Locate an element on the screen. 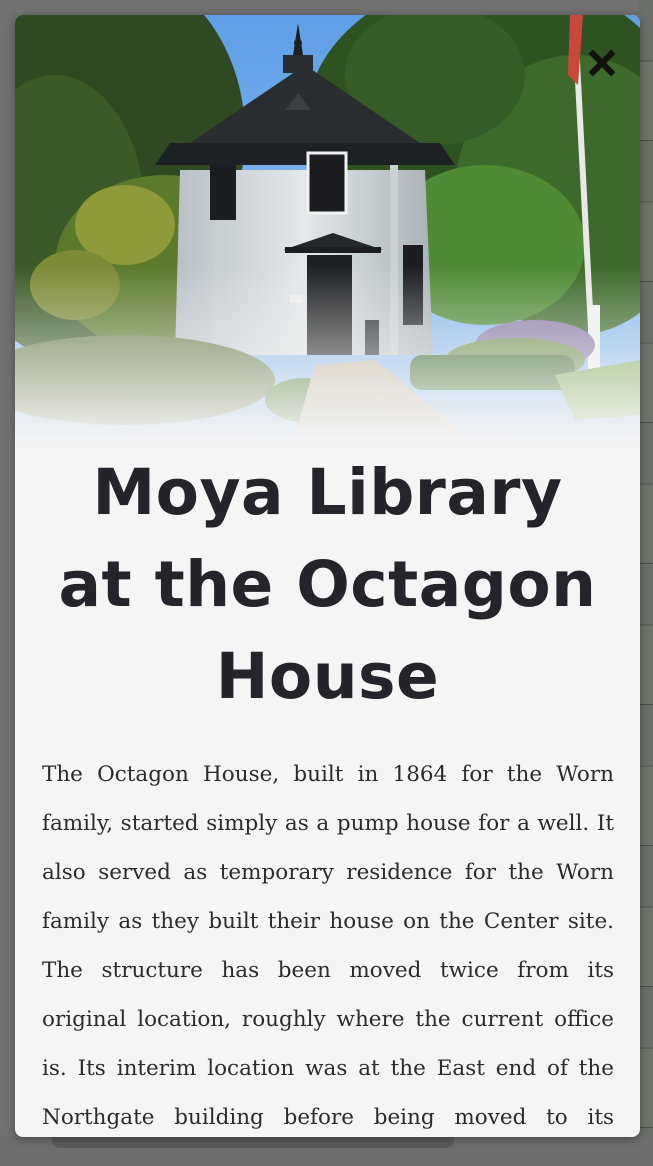  close-button is located at coordinates (602, 63).